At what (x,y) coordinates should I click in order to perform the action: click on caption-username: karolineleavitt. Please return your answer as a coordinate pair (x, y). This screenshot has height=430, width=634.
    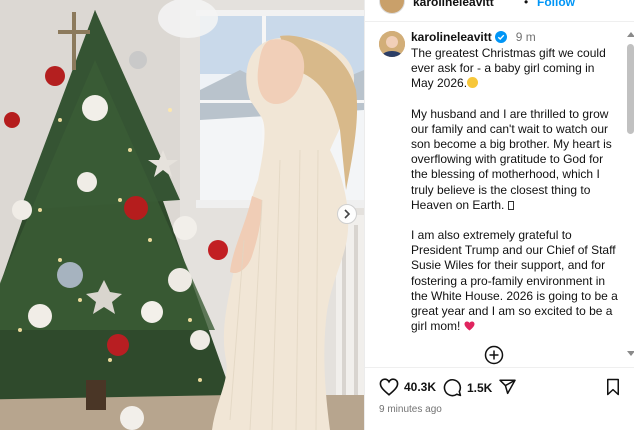
    Looking at the image, I should click on (451, 37).